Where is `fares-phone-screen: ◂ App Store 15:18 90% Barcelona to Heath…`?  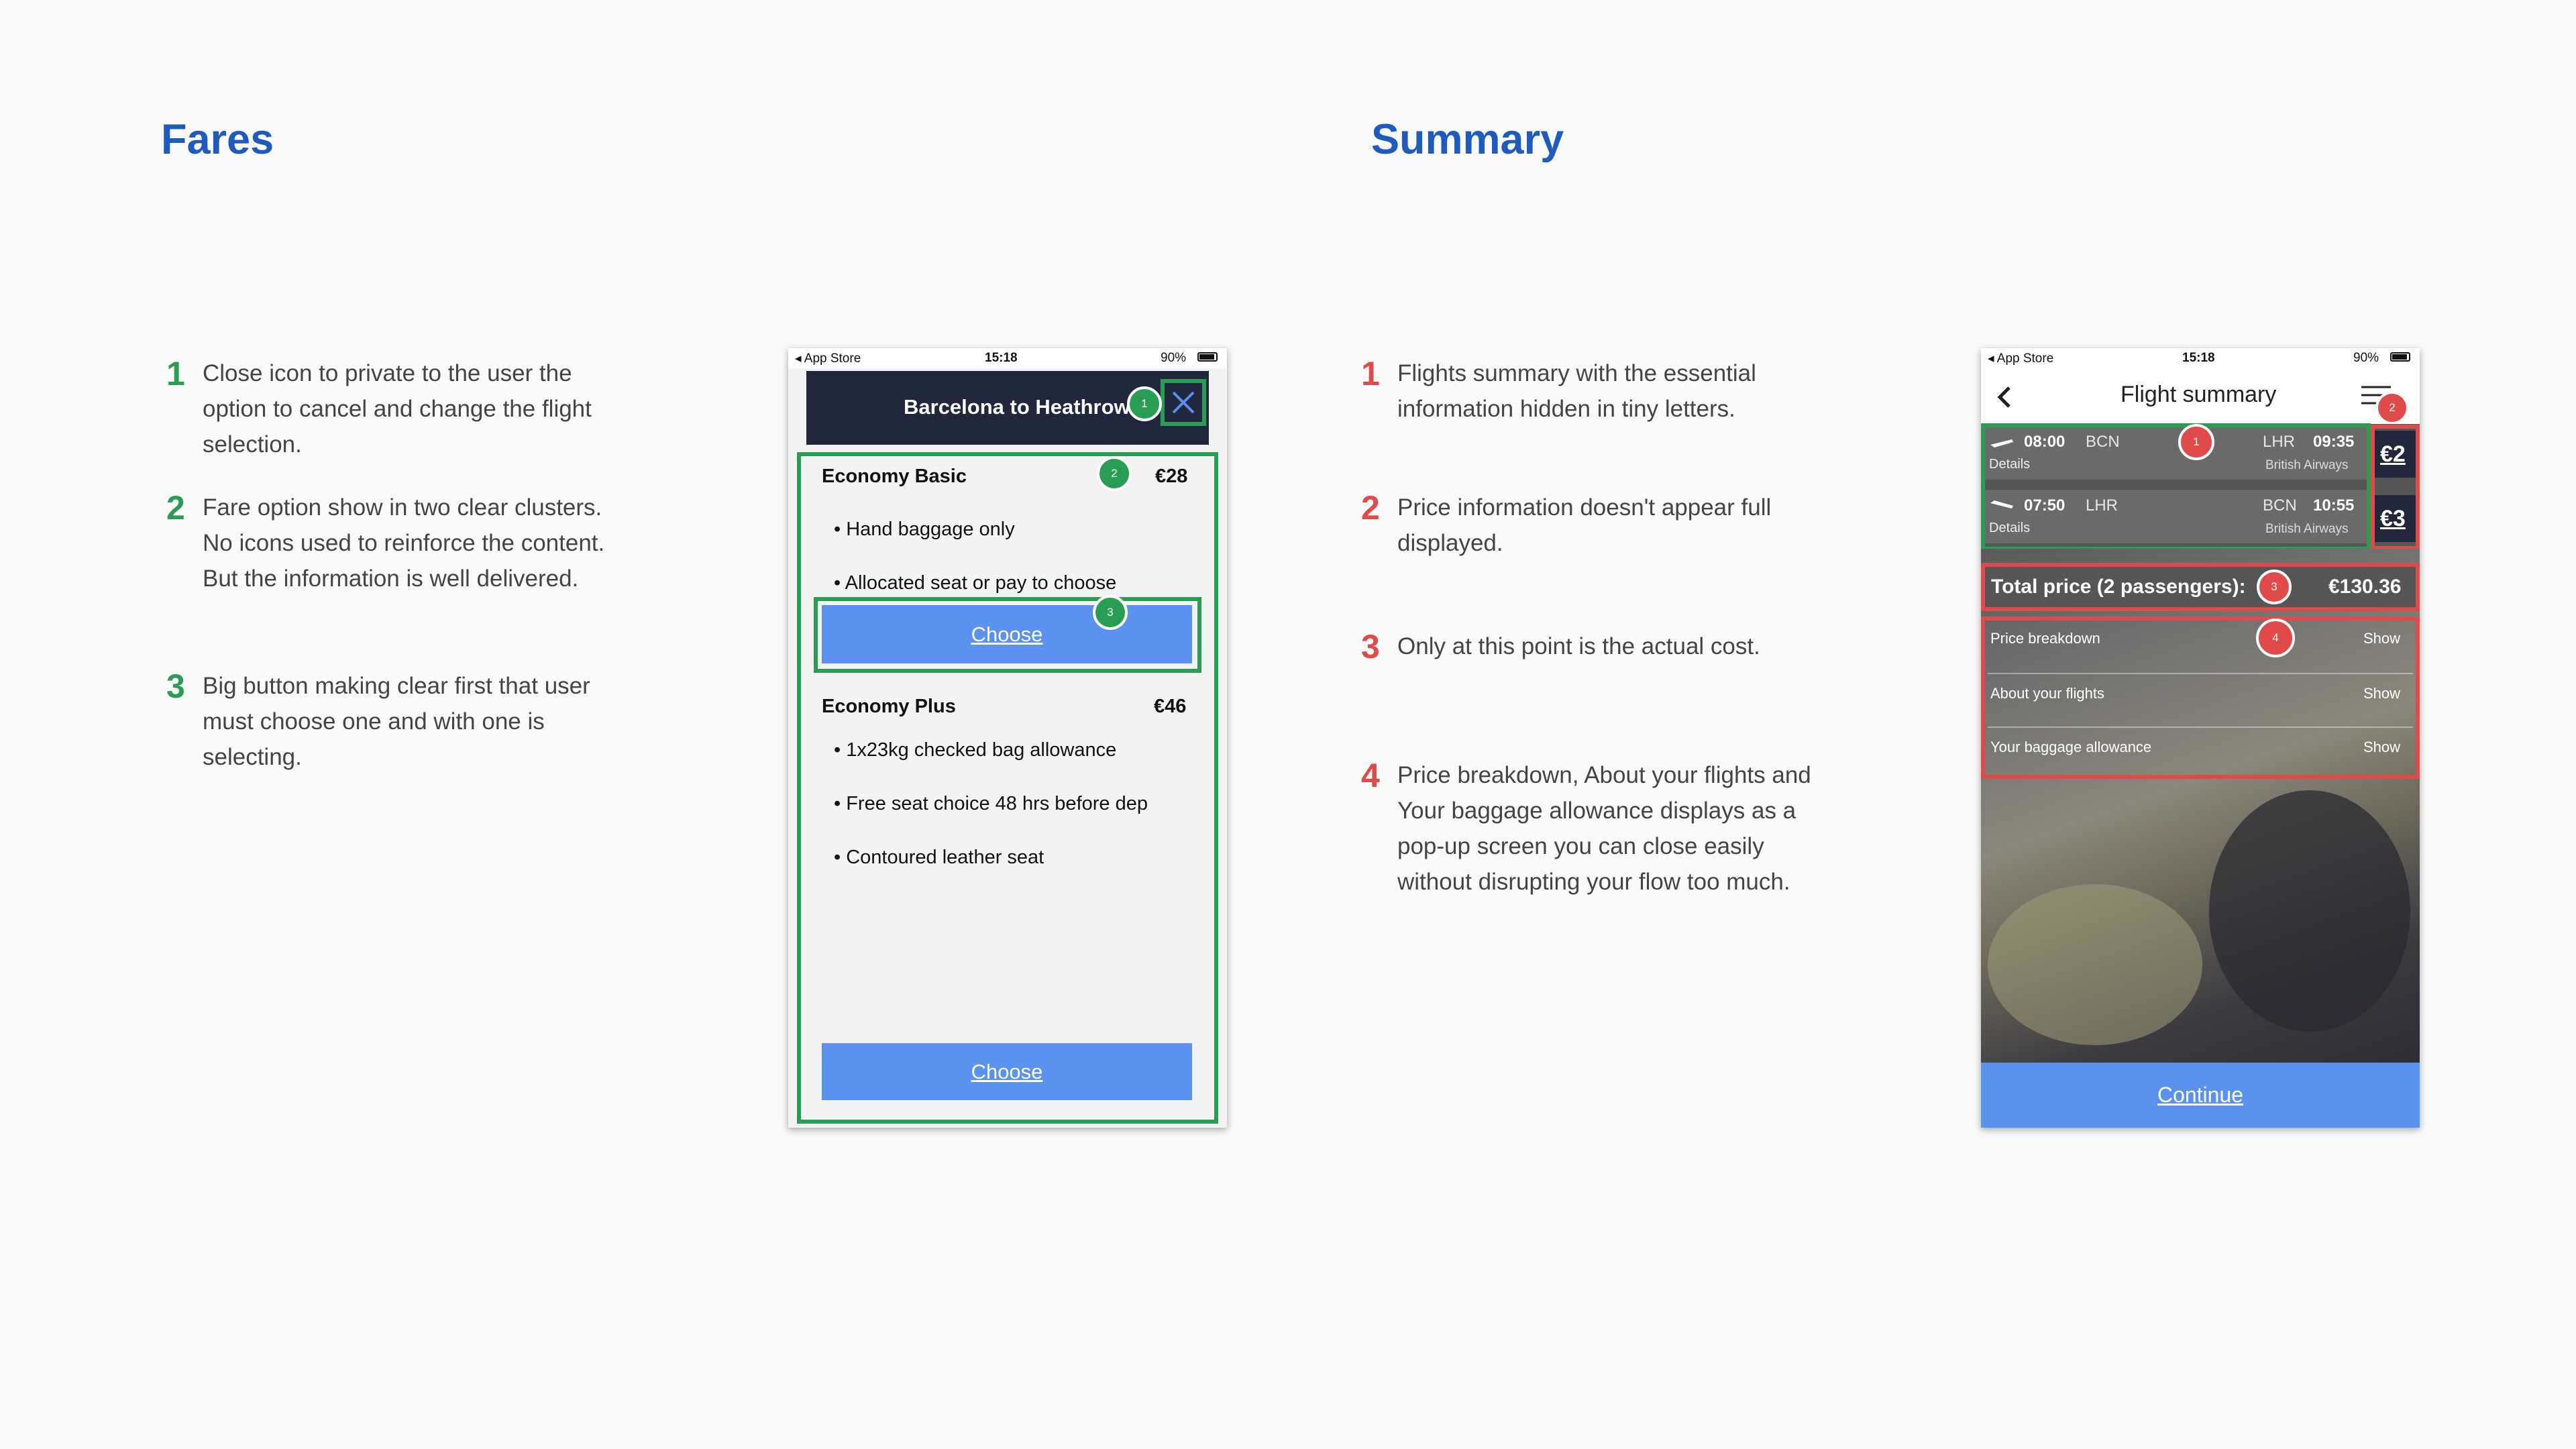
fares-phone-screen: ◂ App Store 15:18 90% Barcelona to Heath… is located at coordinates (1007, 738).